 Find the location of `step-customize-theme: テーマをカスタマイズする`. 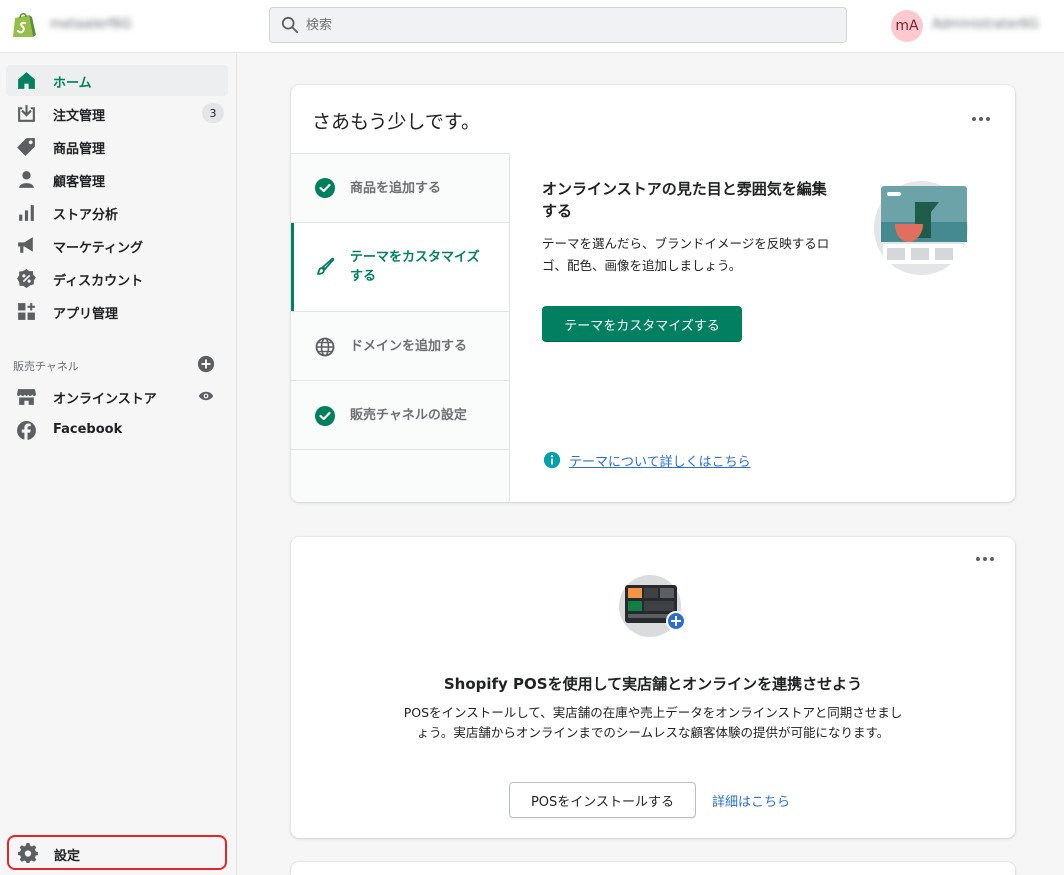

step-customize-theme: テーマをカスタマイズする is located at coordinates (400, 267).